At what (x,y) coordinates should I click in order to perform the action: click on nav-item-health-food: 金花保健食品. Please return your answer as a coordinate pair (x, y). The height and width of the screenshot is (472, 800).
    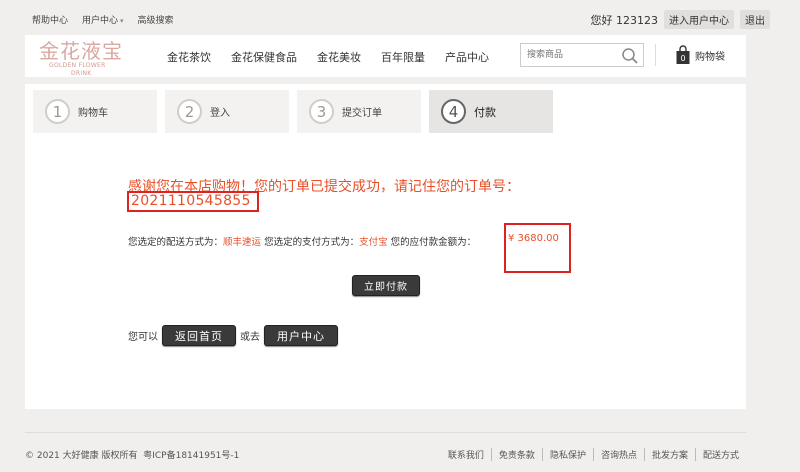
    Looking at the image, I should click on (264, 57).